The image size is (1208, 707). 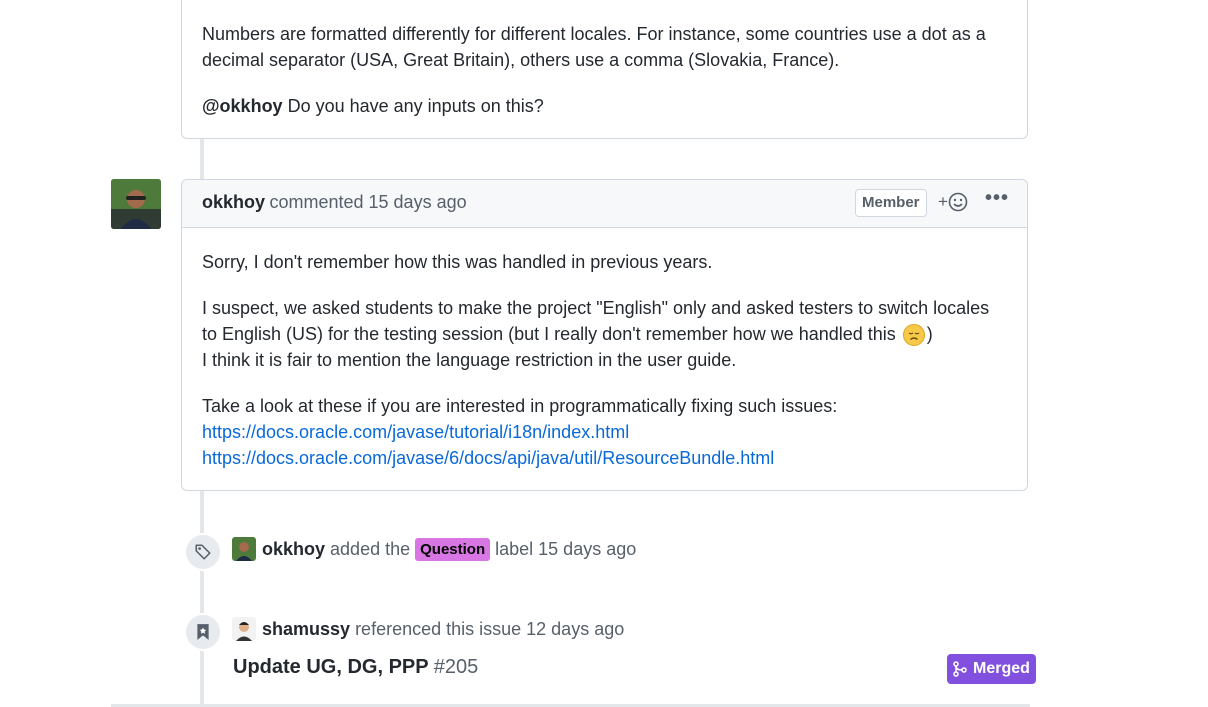 I want to click on event-text: label 15 days ago, so click(x=565, y=549).